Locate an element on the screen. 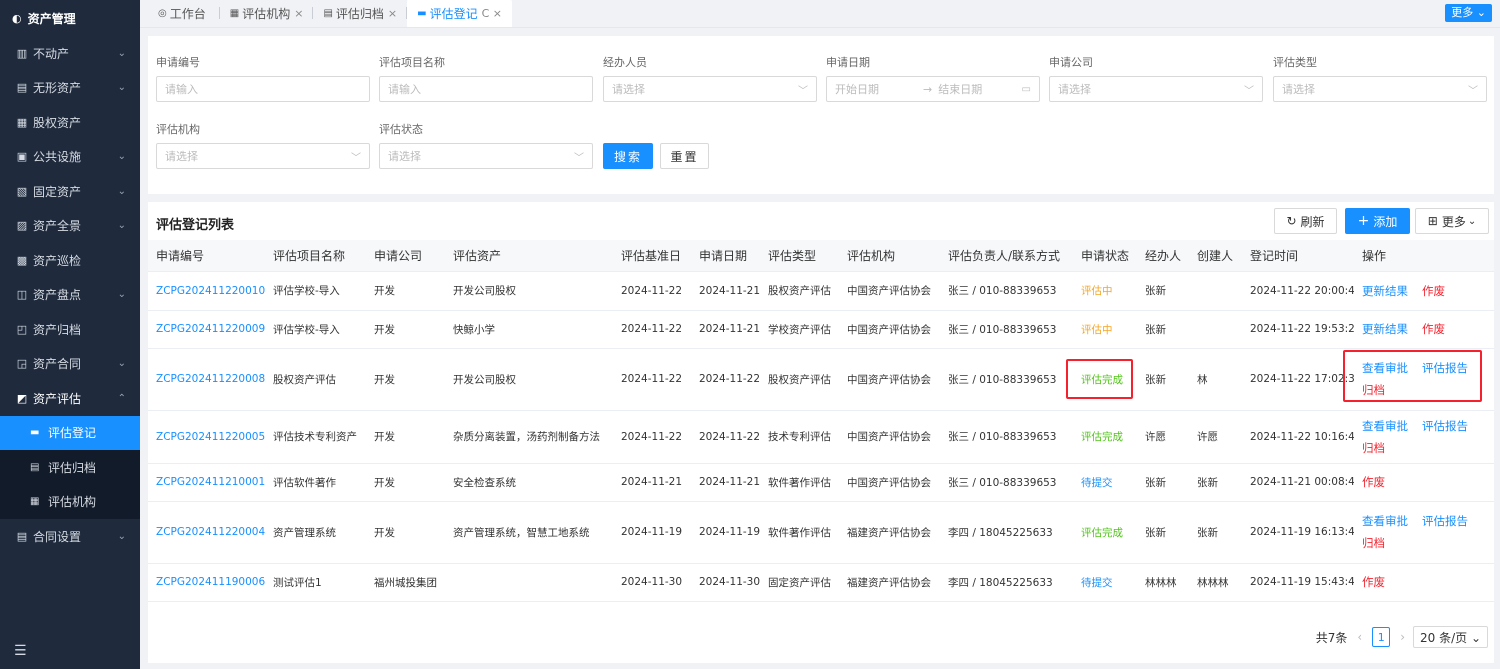 This screenshot has width=1500, height=669. status-filter: 评估状态 请选择 ﹀ is located at coordinates (486, 145).